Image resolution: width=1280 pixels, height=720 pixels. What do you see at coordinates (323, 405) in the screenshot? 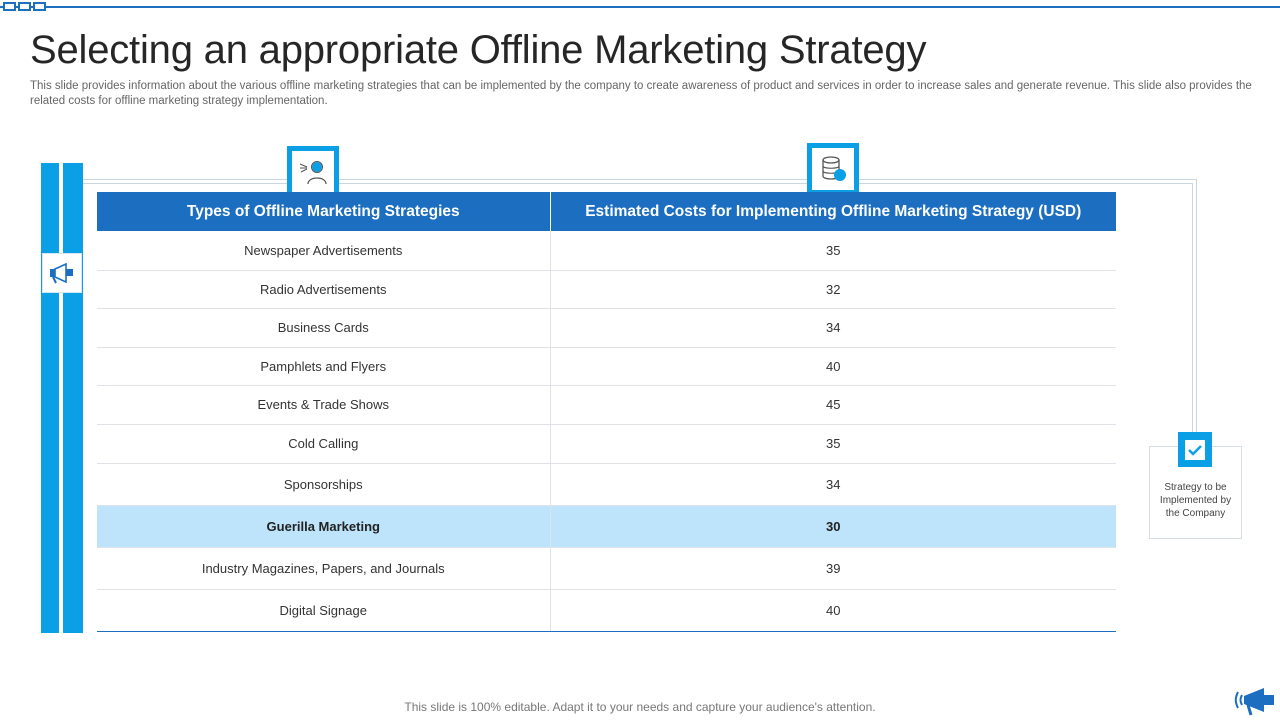
I see `strategy-cell: Events & Trade Shows` at bounding box center [323, 405].